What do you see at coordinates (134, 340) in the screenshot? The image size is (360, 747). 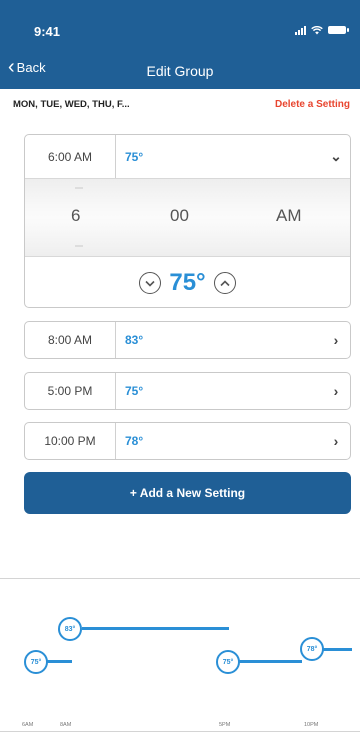 I see `setting-temp: 83°` at bounding box center [134, 340].